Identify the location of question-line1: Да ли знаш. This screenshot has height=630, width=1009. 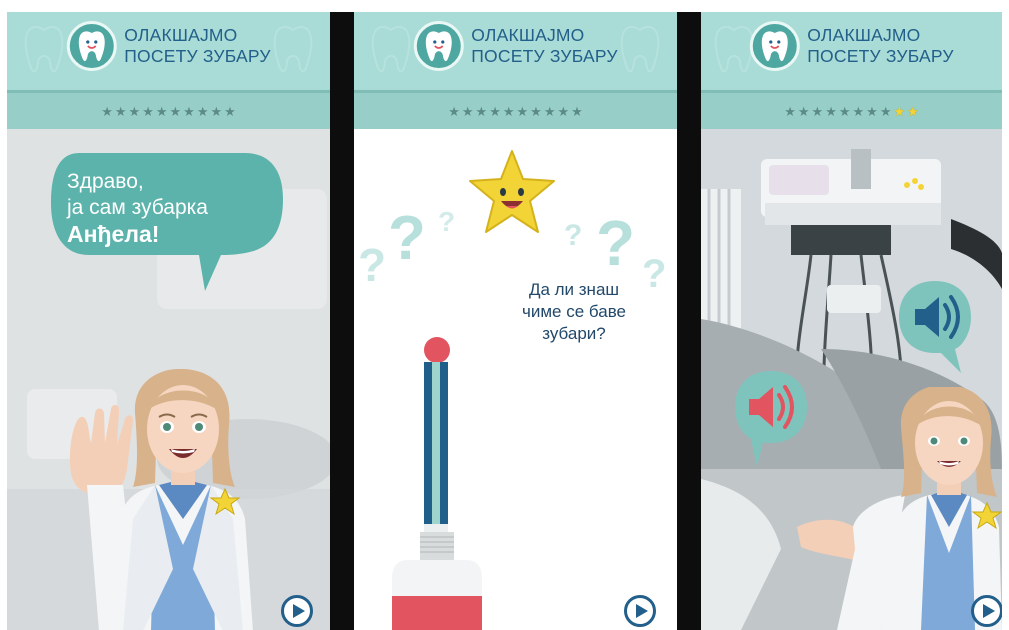
(574, 289).